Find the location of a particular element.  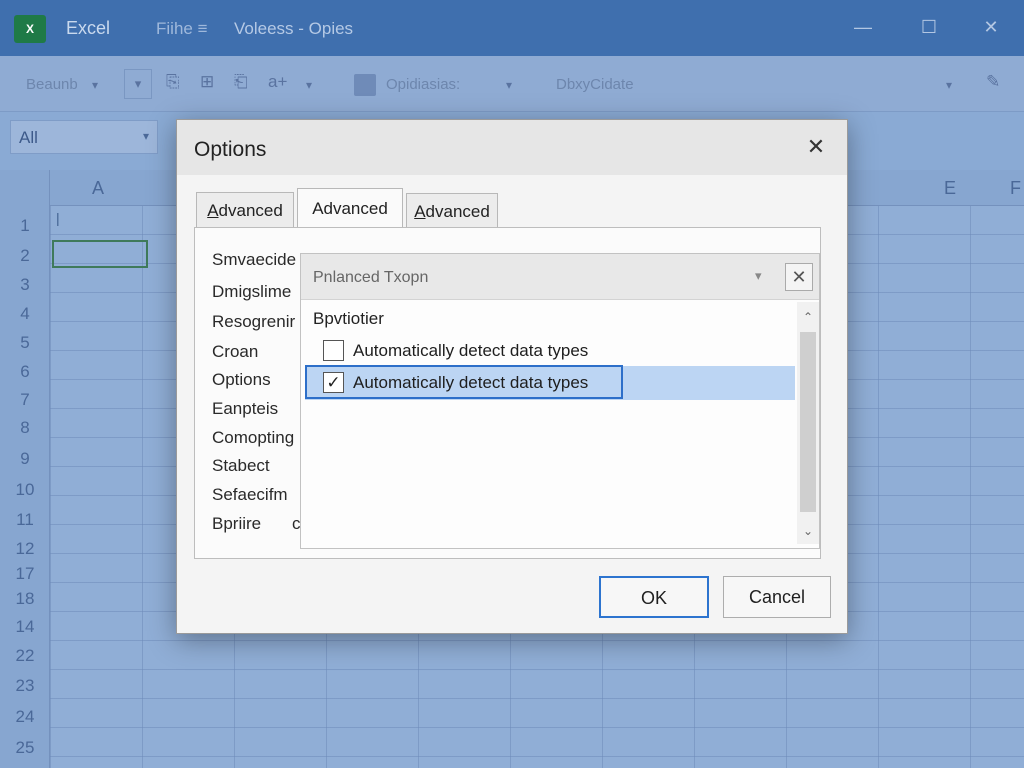

ribbon-right-label: DbxyCidate is located at coordinates (595, 84).